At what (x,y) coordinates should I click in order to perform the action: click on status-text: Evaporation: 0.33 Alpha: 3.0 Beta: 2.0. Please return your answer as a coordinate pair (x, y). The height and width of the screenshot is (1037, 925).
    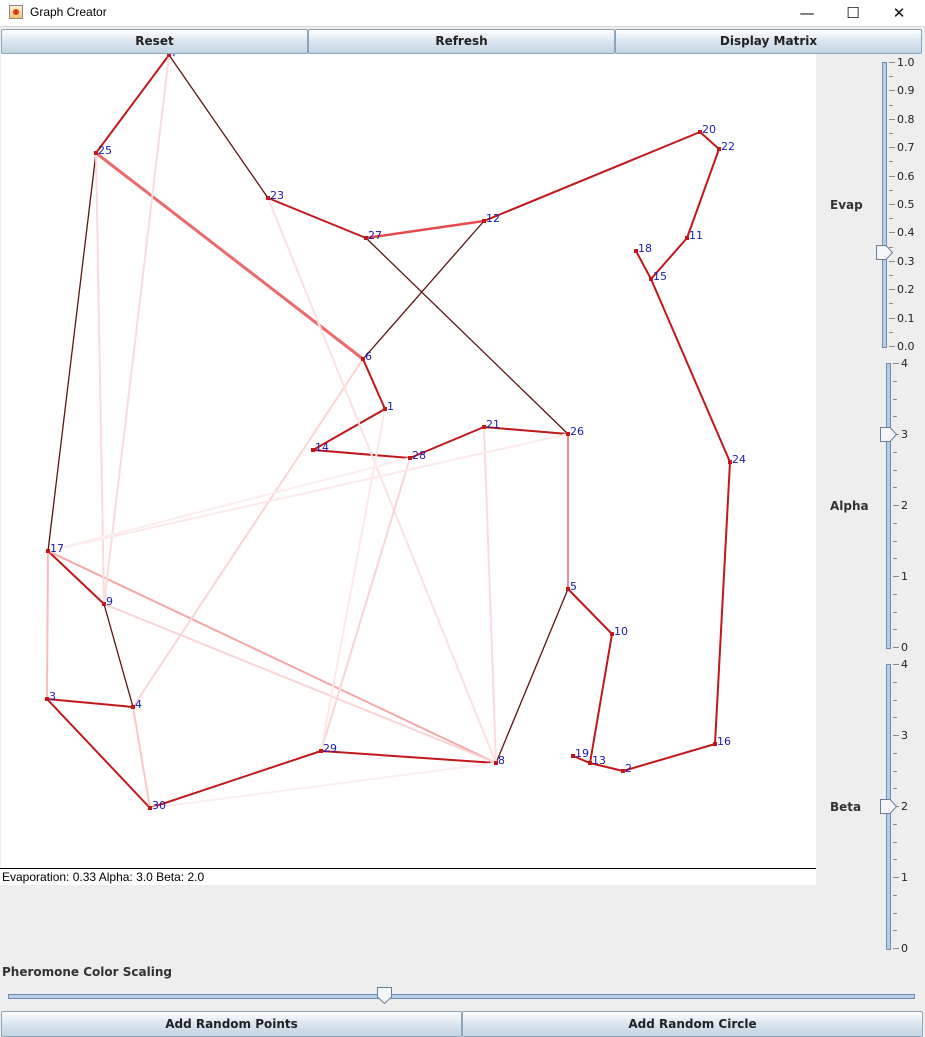
    Looking at the image, I should click on (103, 877).